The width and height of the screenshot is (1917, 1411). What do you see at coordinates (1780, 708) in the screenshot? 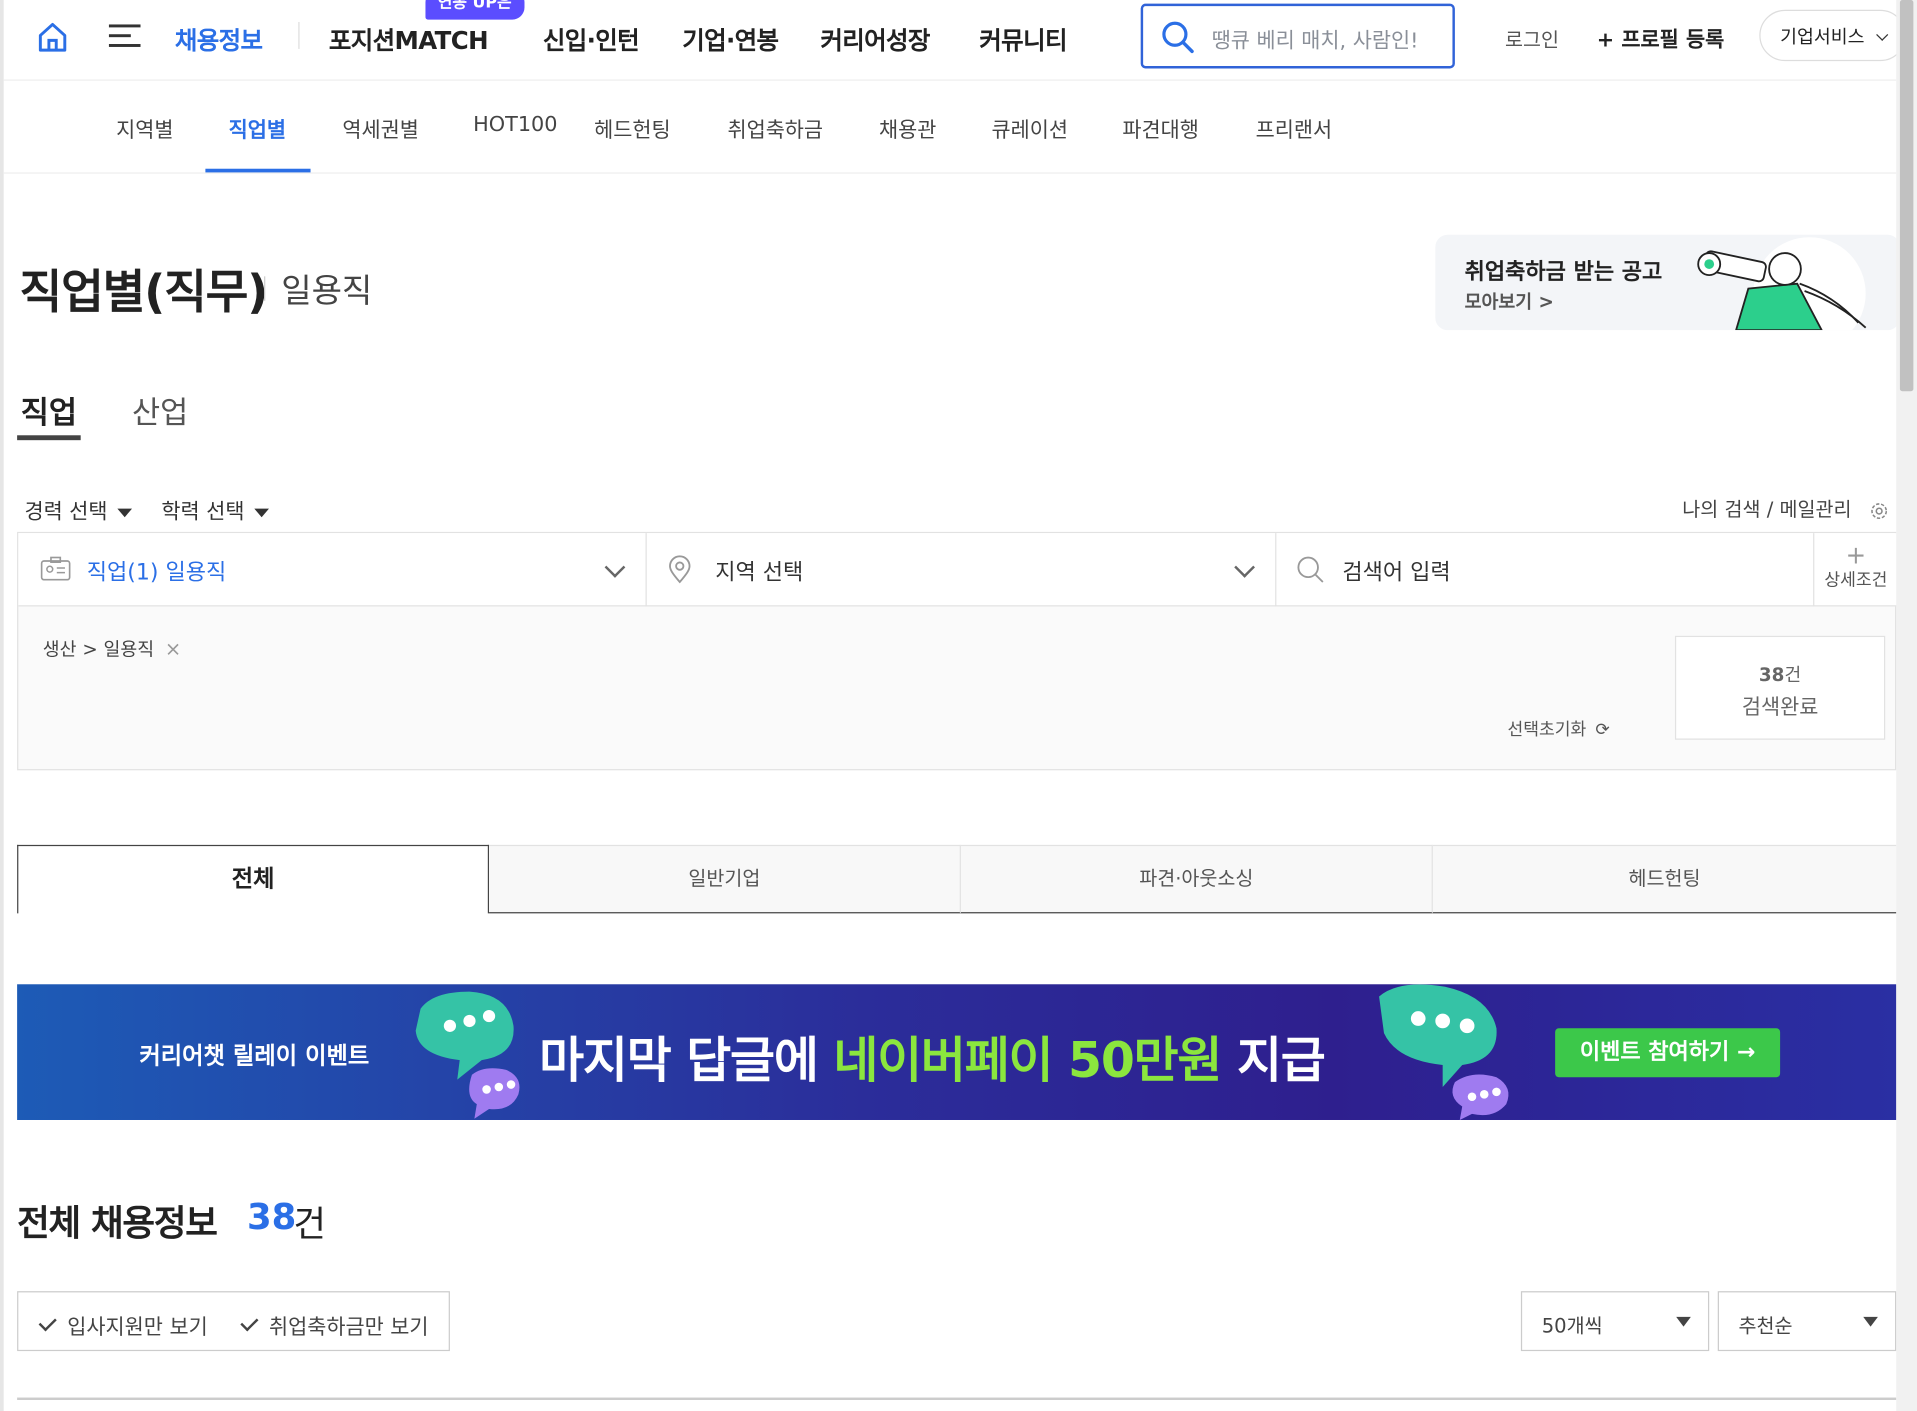
I see `search-complete-label: 검색완료` at bounding box center [1780, 708].